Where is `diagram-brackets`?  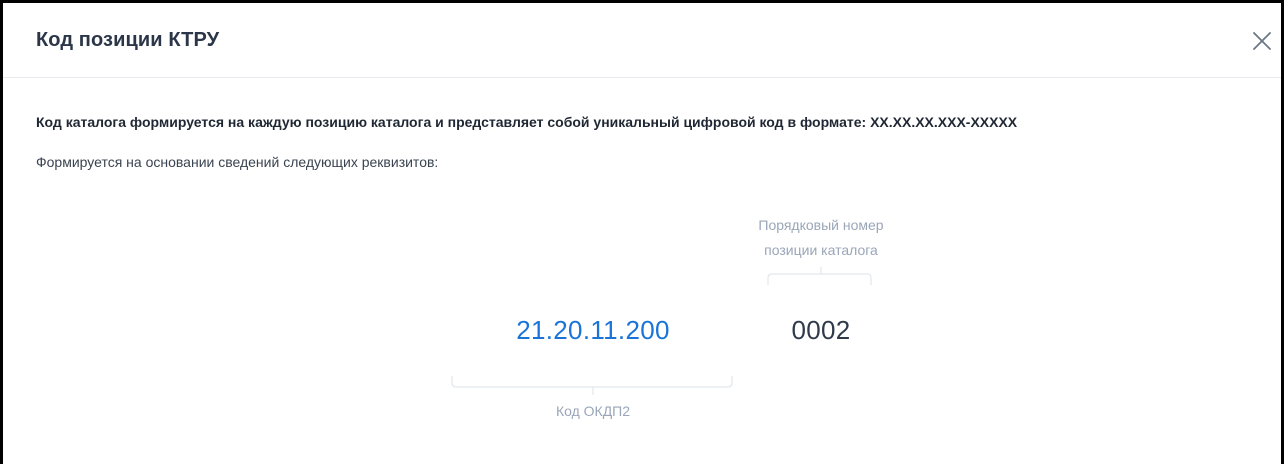
diagram-brackets is located at coordinates (661, 331).